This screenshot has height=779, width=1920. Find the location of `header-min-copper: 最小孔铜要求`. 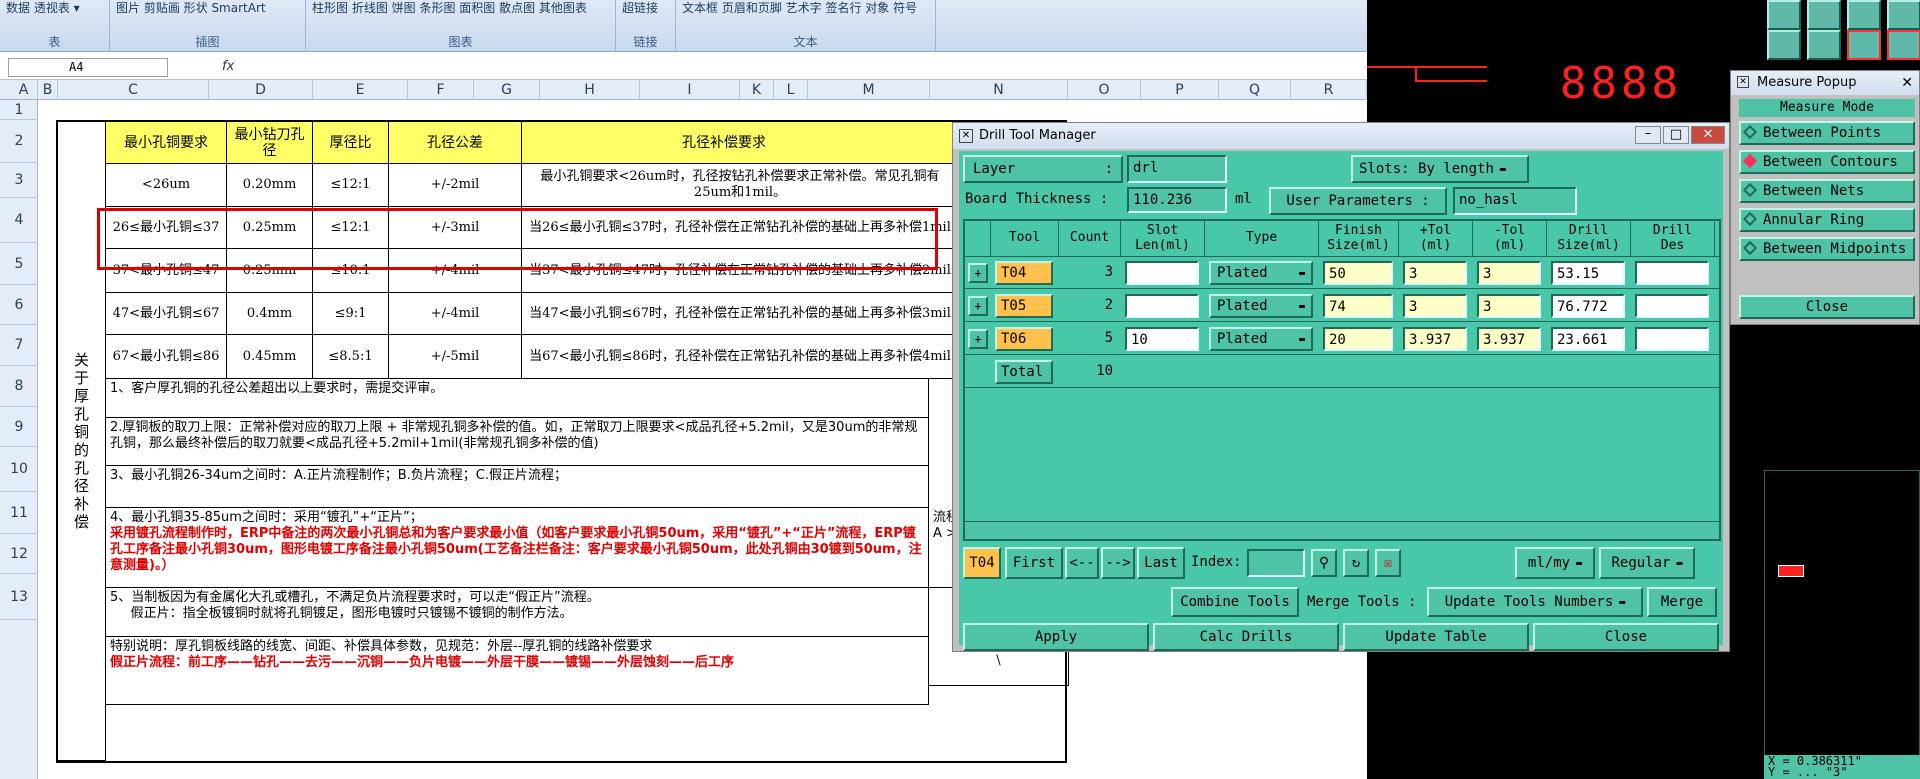

header-min-copper: 最小孔铜要求 is located at coordinates (166, 143).